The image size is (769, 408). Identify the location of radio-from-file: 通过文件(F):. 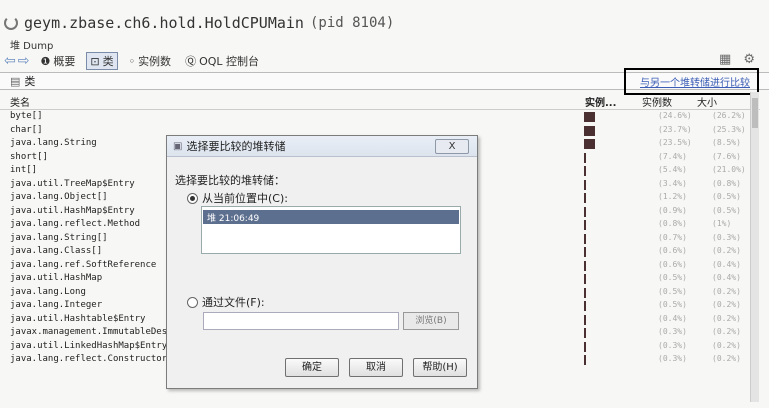
(226, 302).